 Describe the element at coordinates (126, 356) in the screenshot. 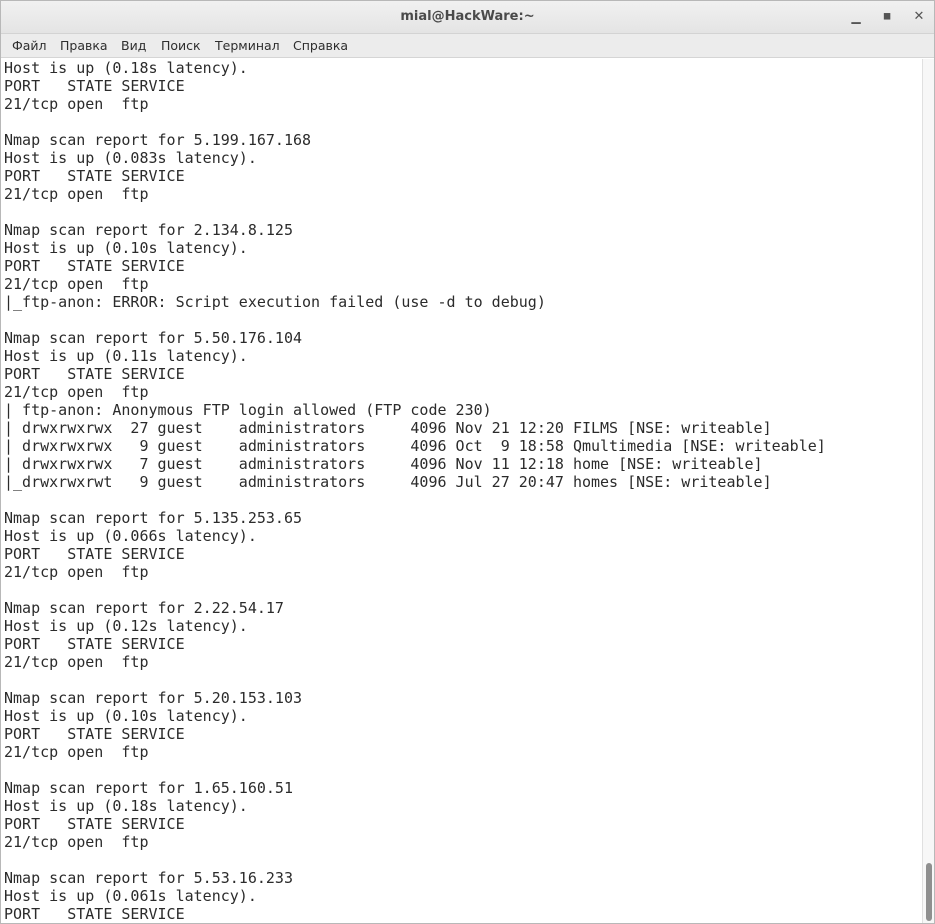

I see `terminal-line: Host is up (0.11s latency).` at that location.